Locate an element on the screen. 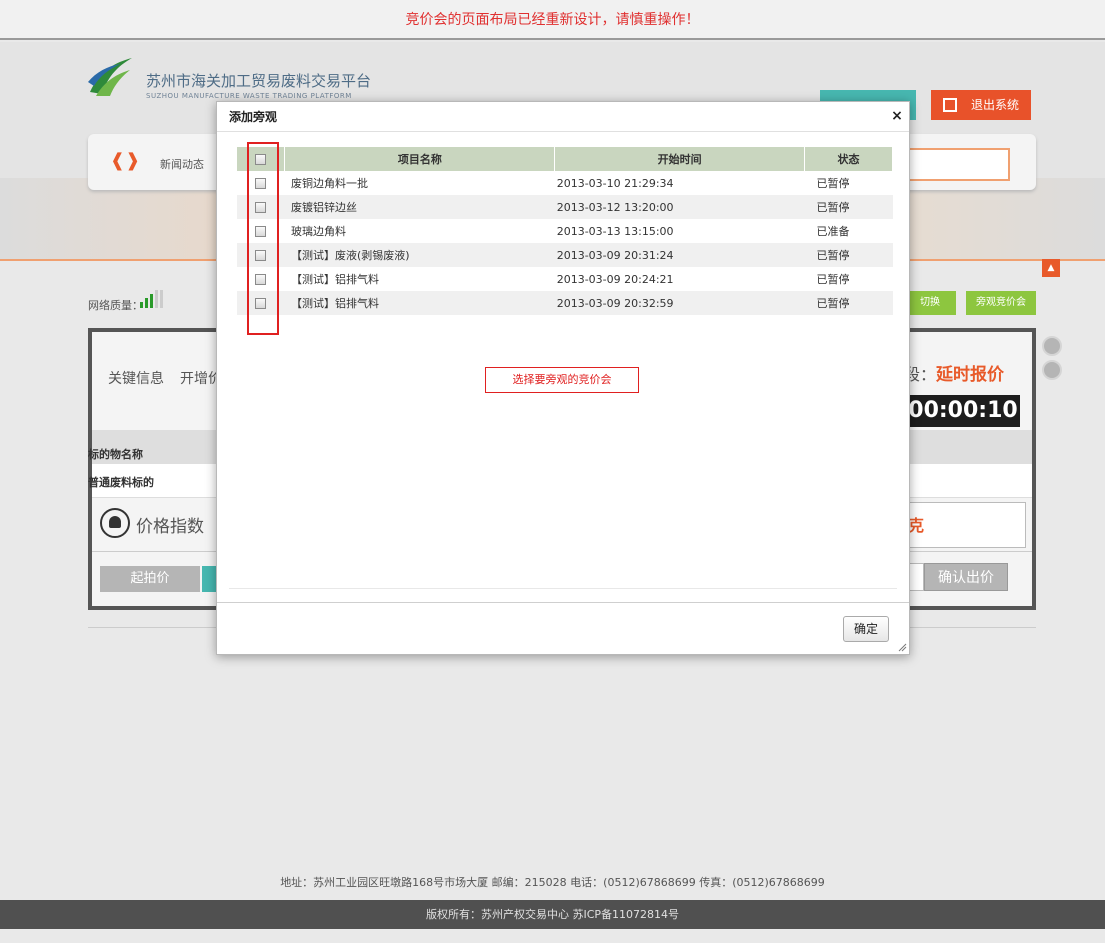  scroll-up-circle-icon is located at coordinates (1052, 346).